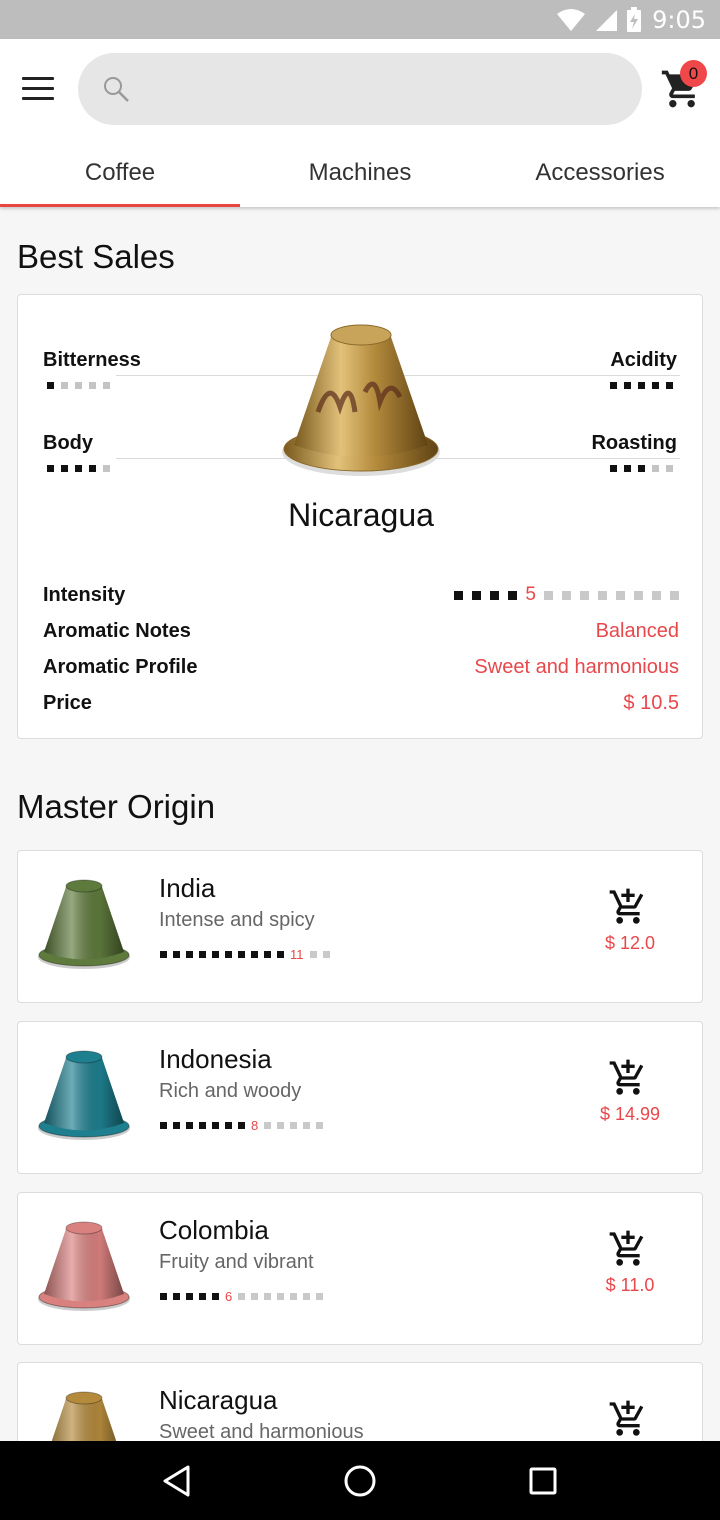 The width and height of the screenshot is (720, 1520). I want to click on search-bar, so click(360, 89).